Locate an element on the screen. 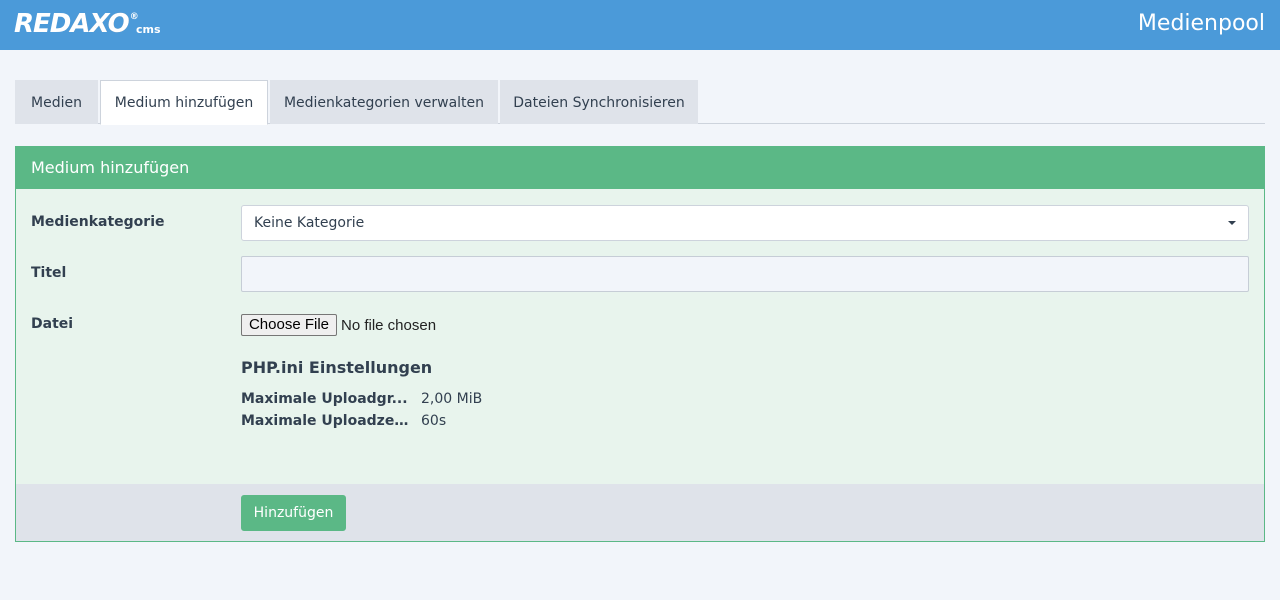 This screenshot has height=600, width=1280. php-ini-value-upload-size: 2,00 MiB is located at coordinates (452, 399).